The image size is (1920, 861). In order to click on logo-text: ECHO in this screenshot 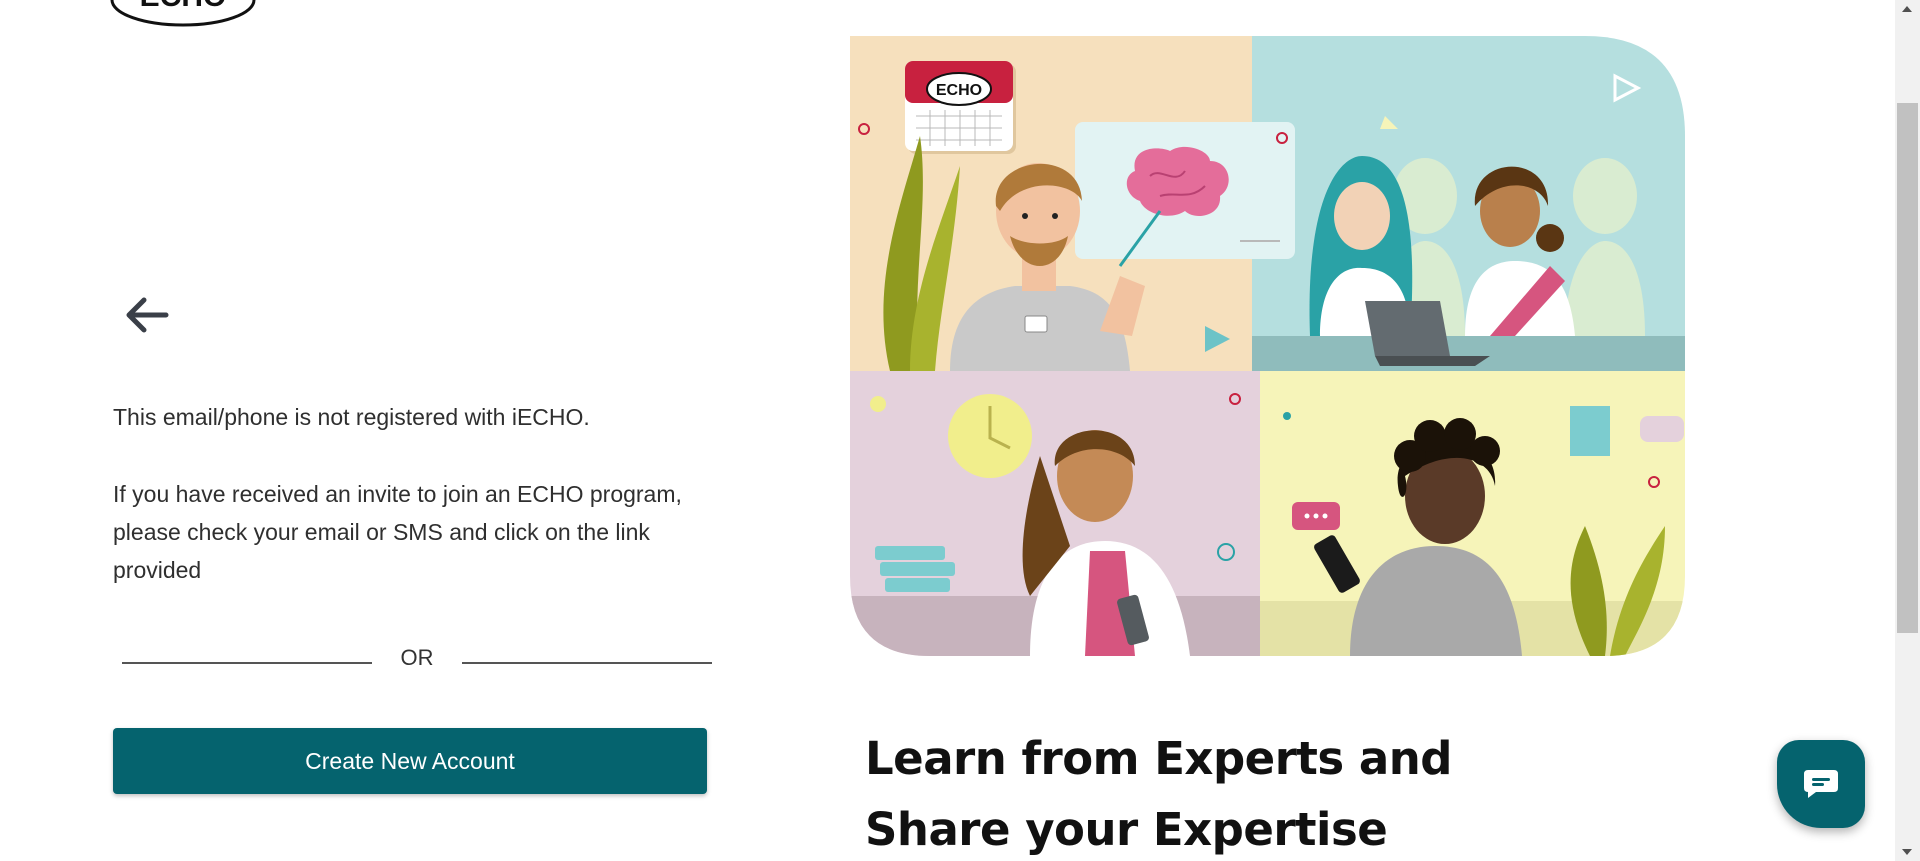, I will do `click(183, 6)`.